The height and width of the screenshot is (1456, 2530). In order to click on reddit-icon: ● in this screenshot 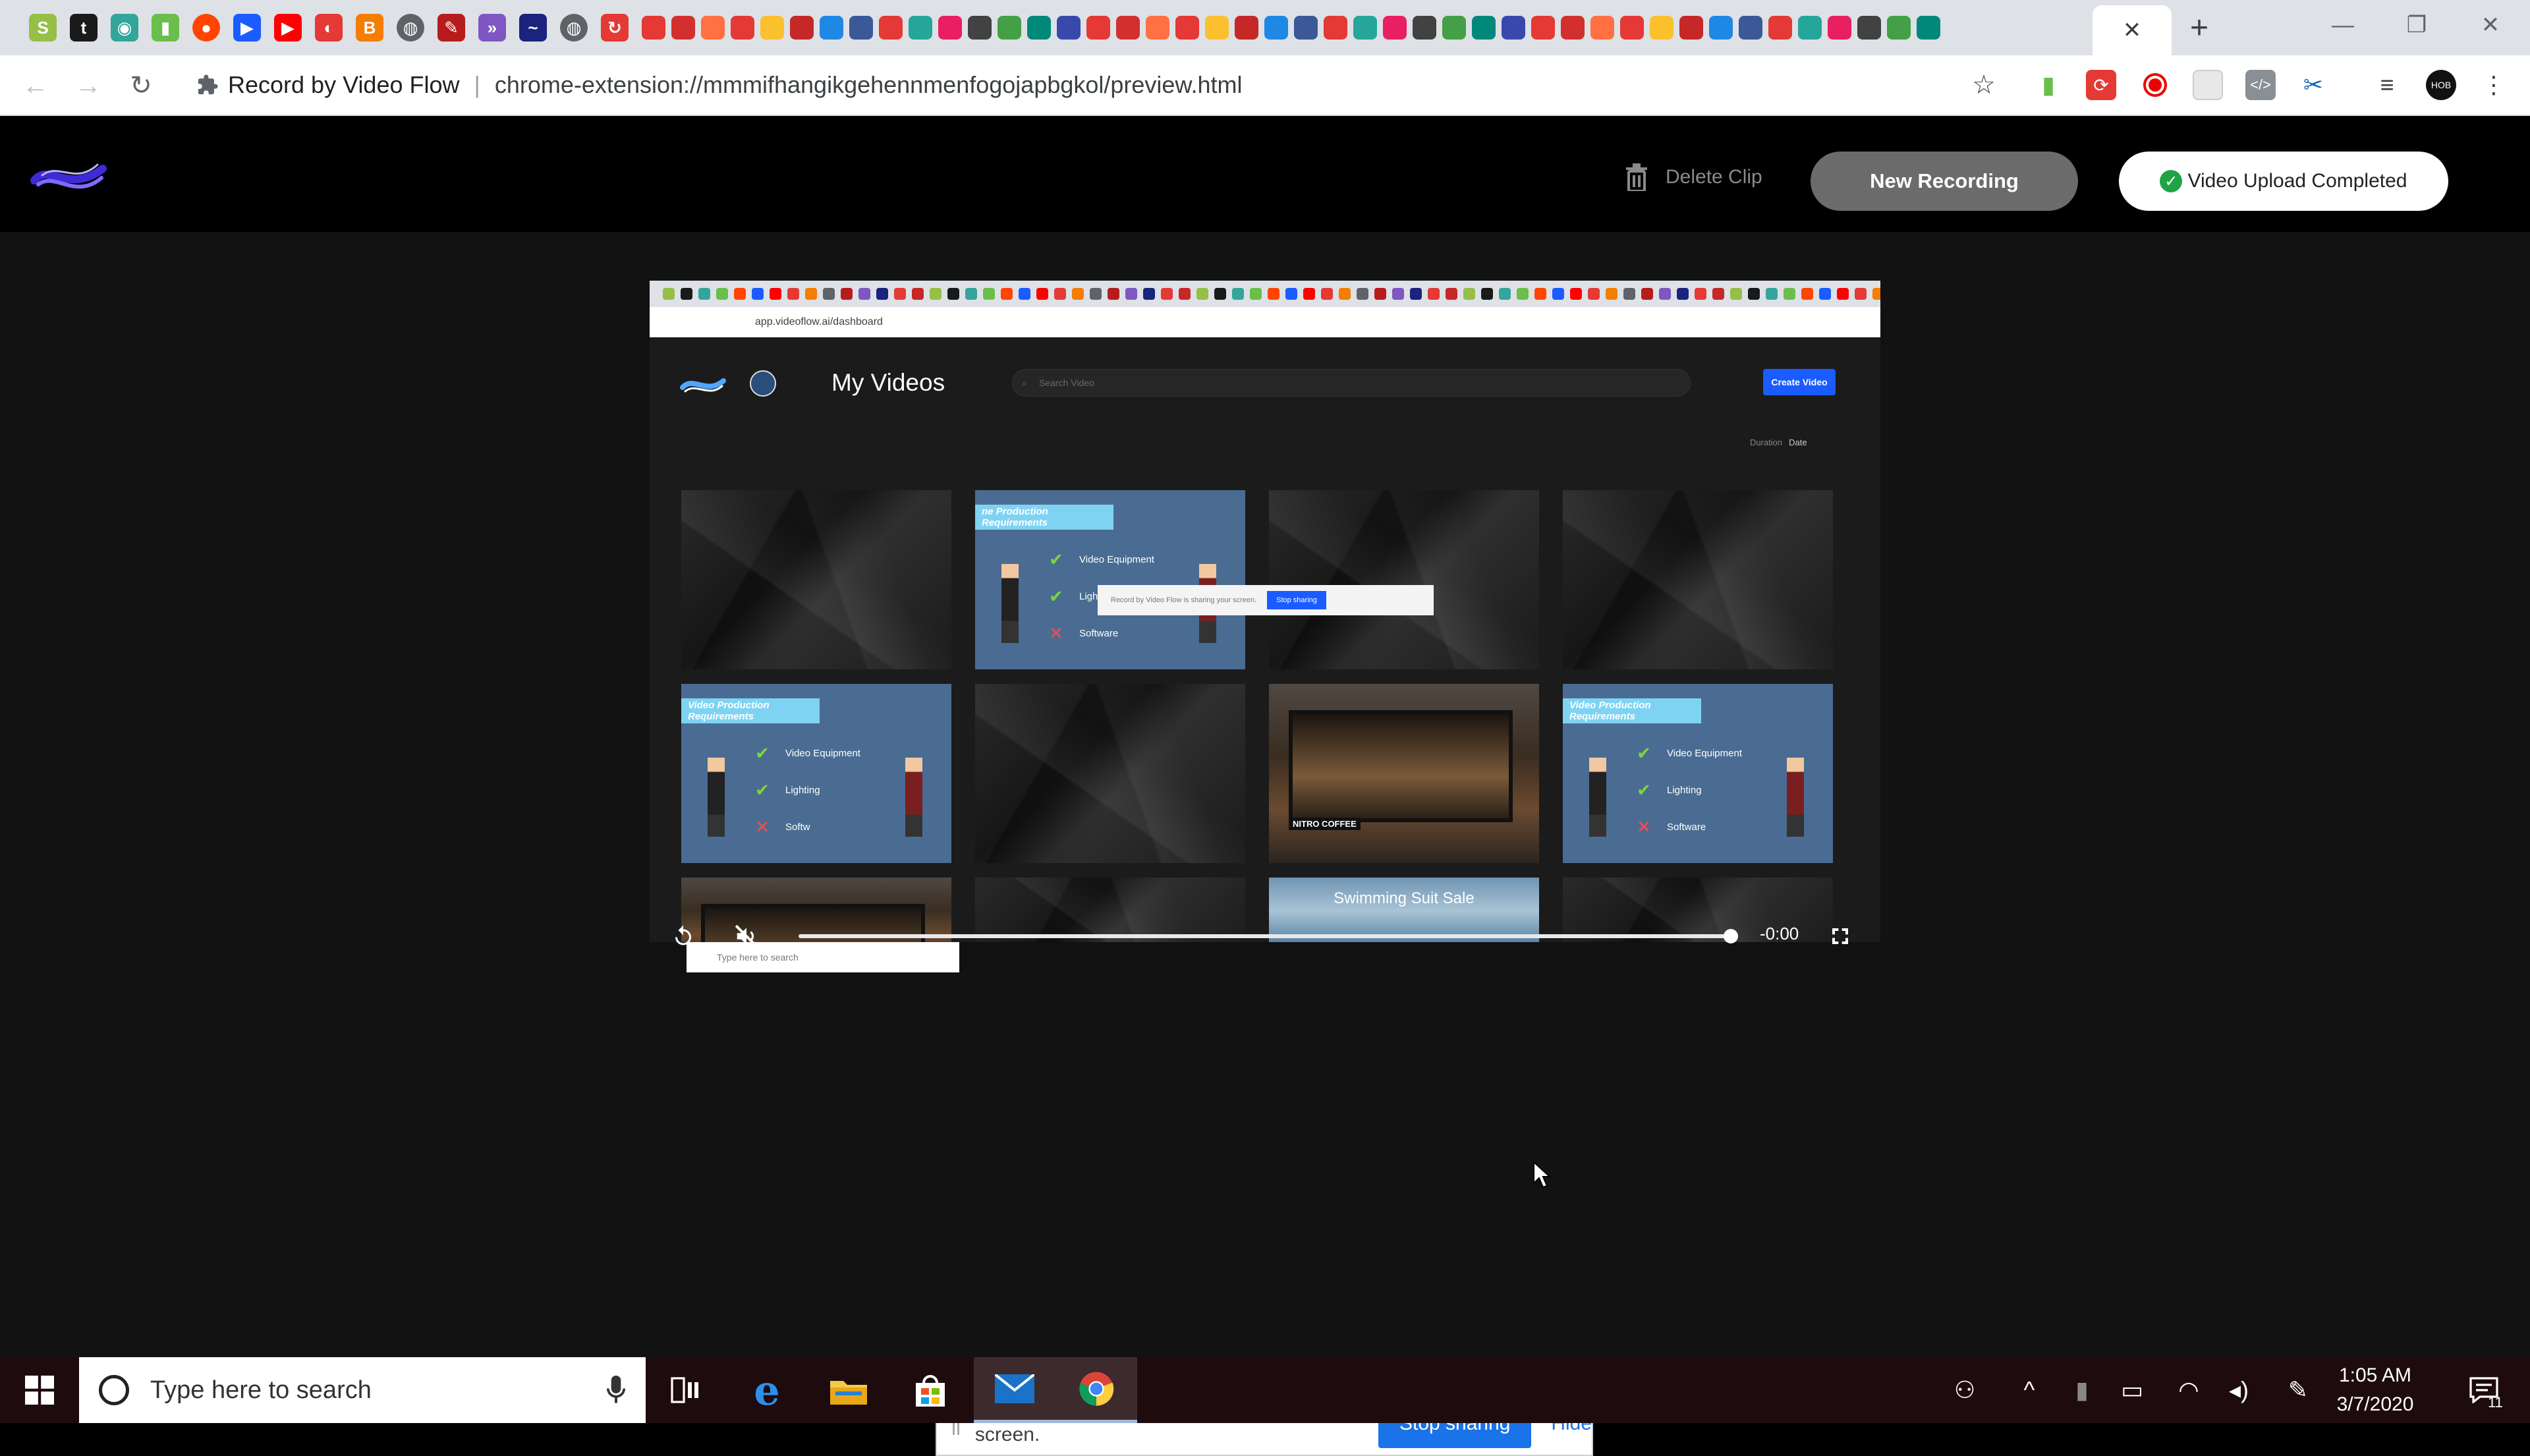, I will do `click(206, 28)`.